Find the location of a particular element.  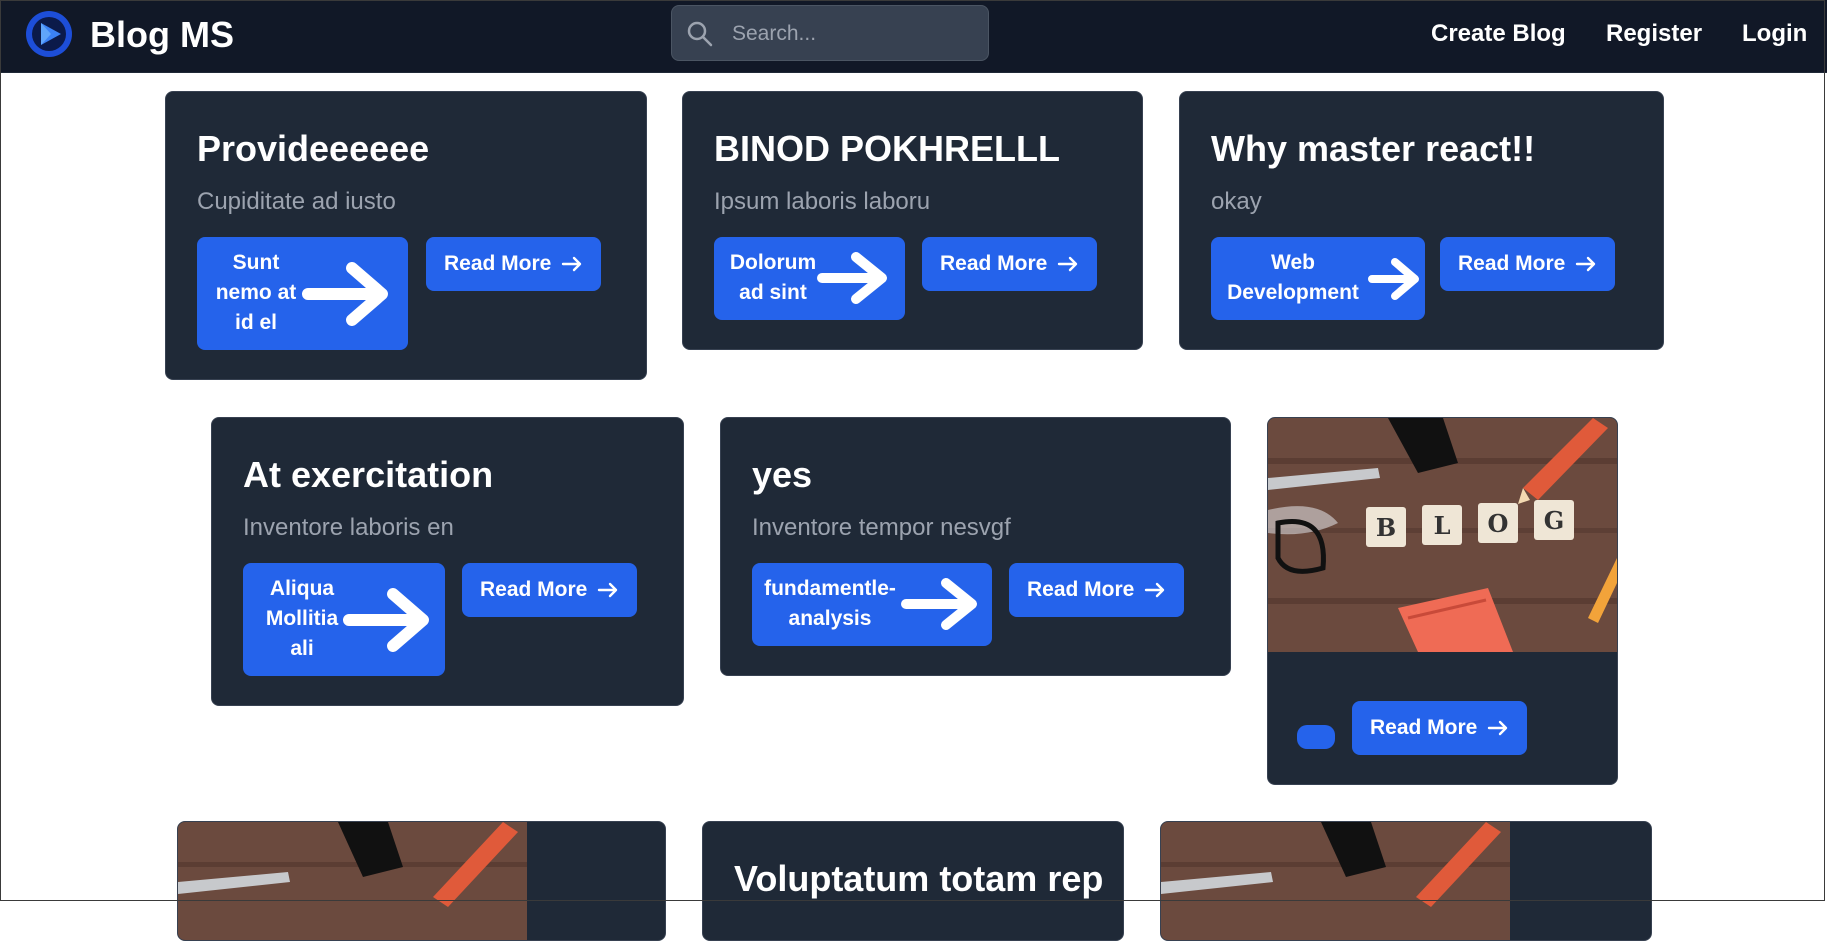

tag-label: Aliqua Mollitia ali is located at coordinates (302, 618).